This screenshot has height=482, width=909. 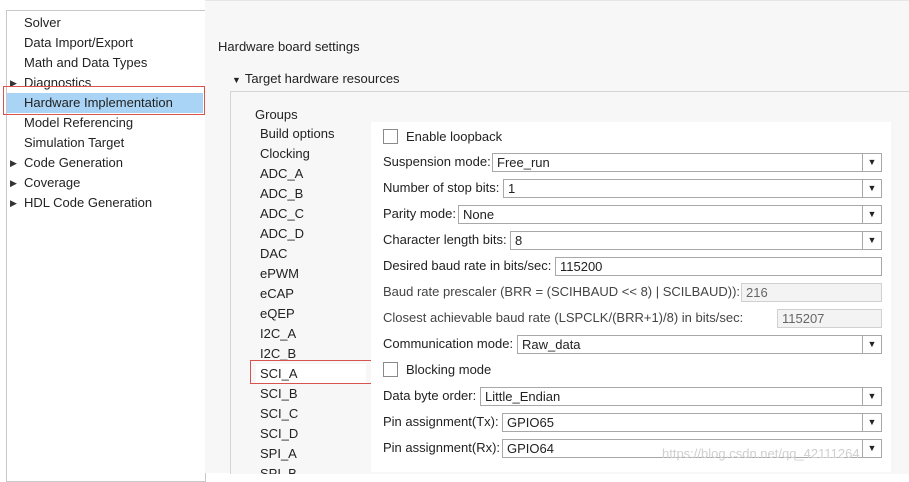 What do you see at coordinates (98, 102) in the screenshot?
I see `tree-item-label: Hardware Implementation` at bounding box center [98, 102].